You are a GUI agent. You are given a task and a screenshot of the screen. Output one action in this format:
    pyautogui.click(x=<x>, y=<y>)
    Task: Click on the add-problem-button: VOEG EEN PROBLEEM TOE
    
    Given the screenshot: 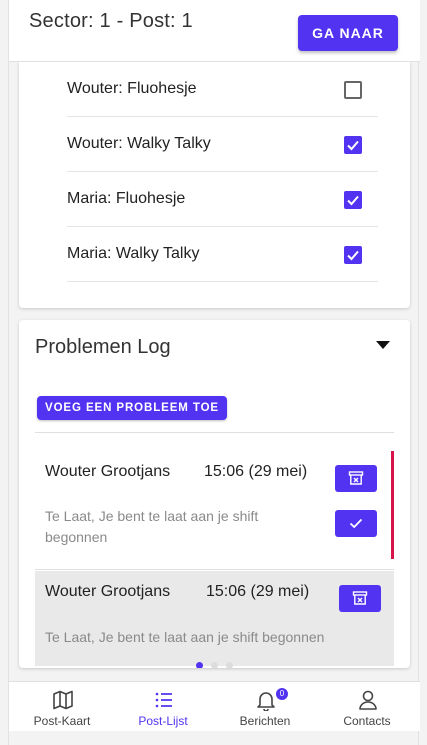 What is the action you would take?
    pyautogui.click(x=132, y=408)
    